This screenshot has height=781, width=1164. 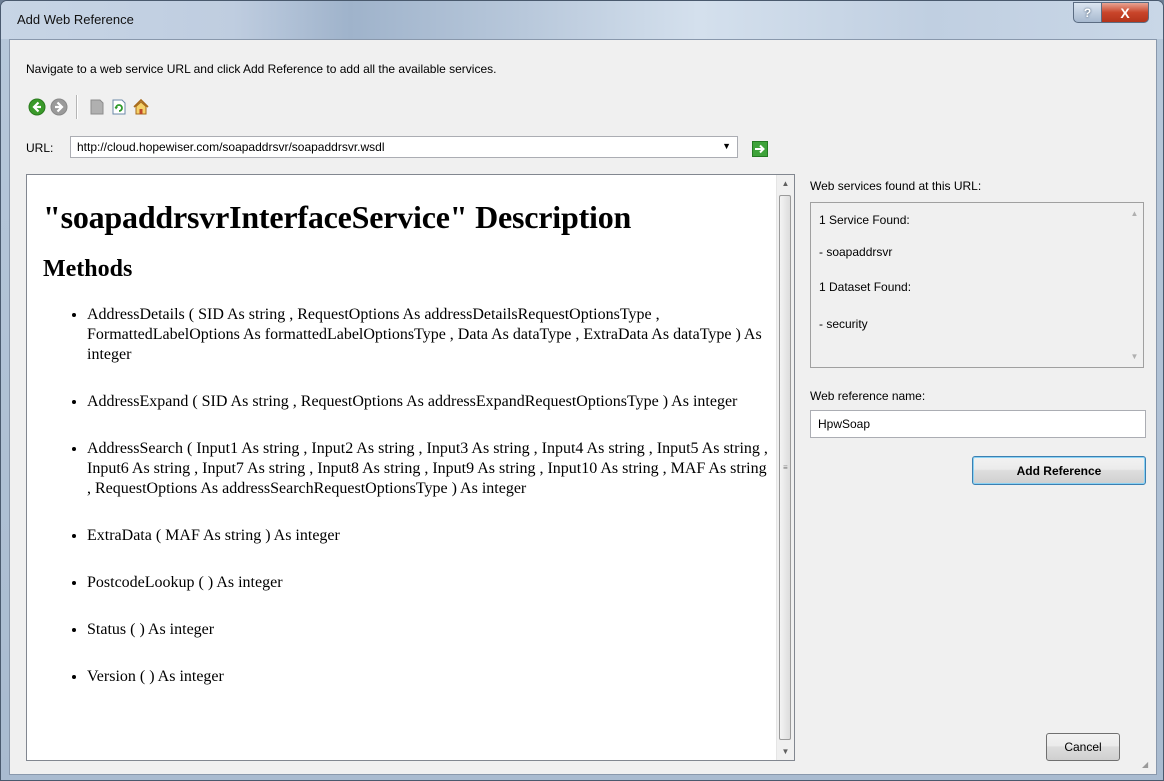 What do you see at coordinates (431, 583) in the screenshot?
I see `method-item: PostcodeLookup ( ) As integer` at bounding box center [431, 583].